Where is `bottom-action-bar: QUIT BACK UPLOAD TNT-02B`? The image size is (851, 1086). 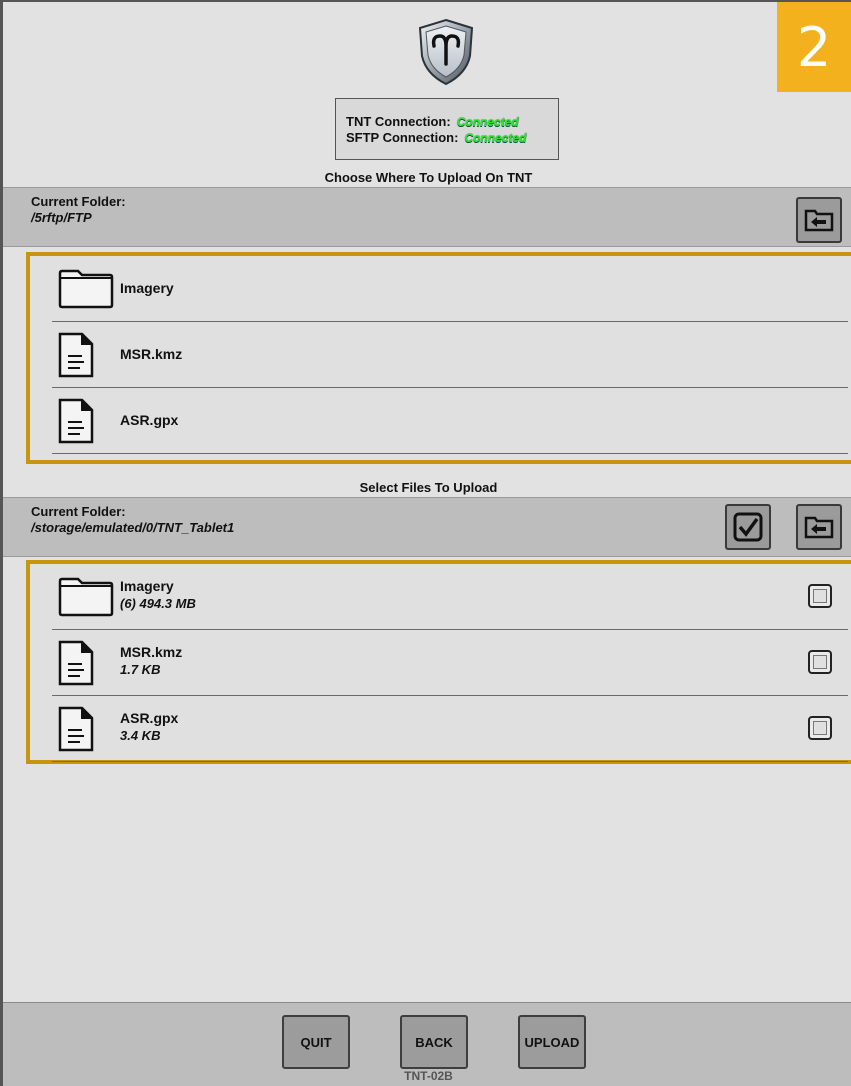
bottom-action-bar: QUIT BACK UPLOAD TNT-02B is located at coordinates (427, 1044).